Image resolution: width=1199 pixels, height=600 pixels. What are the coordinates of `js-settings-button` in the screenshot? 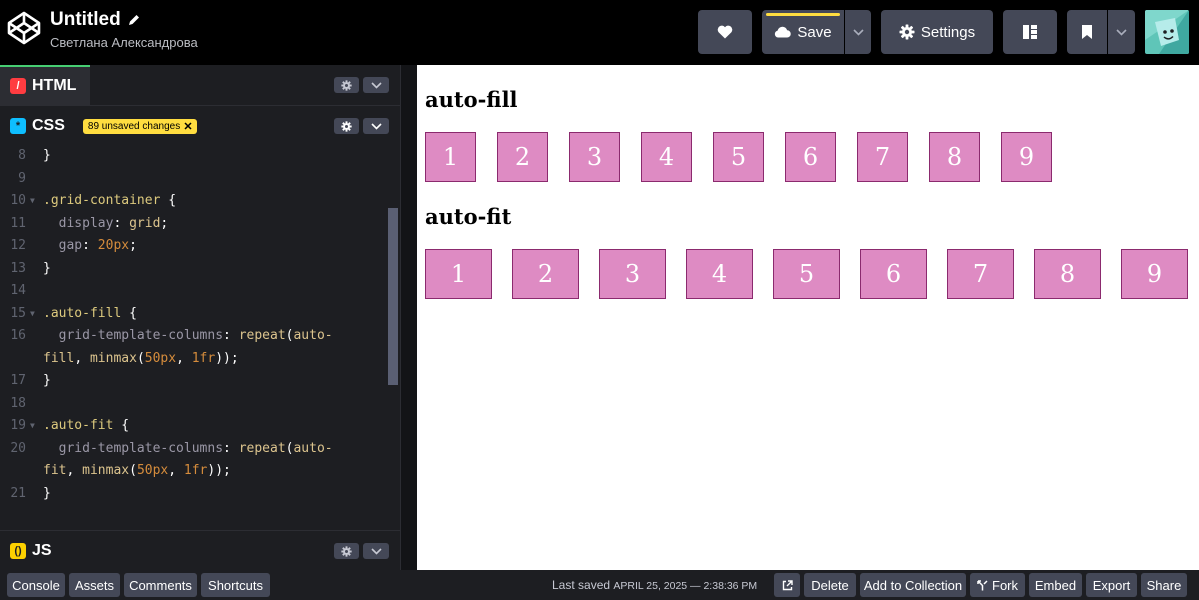 It's located at (346, 551).